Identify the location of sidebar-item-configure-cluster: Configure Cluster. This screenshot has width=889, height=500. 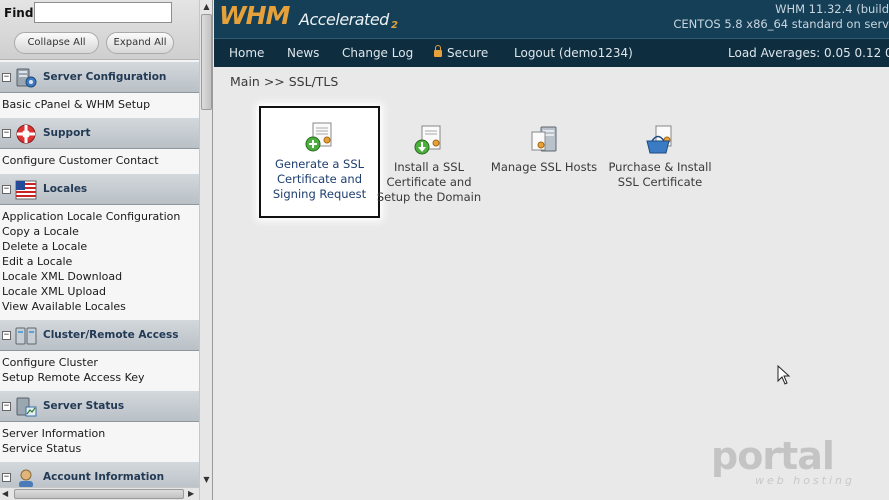
(100, 362).